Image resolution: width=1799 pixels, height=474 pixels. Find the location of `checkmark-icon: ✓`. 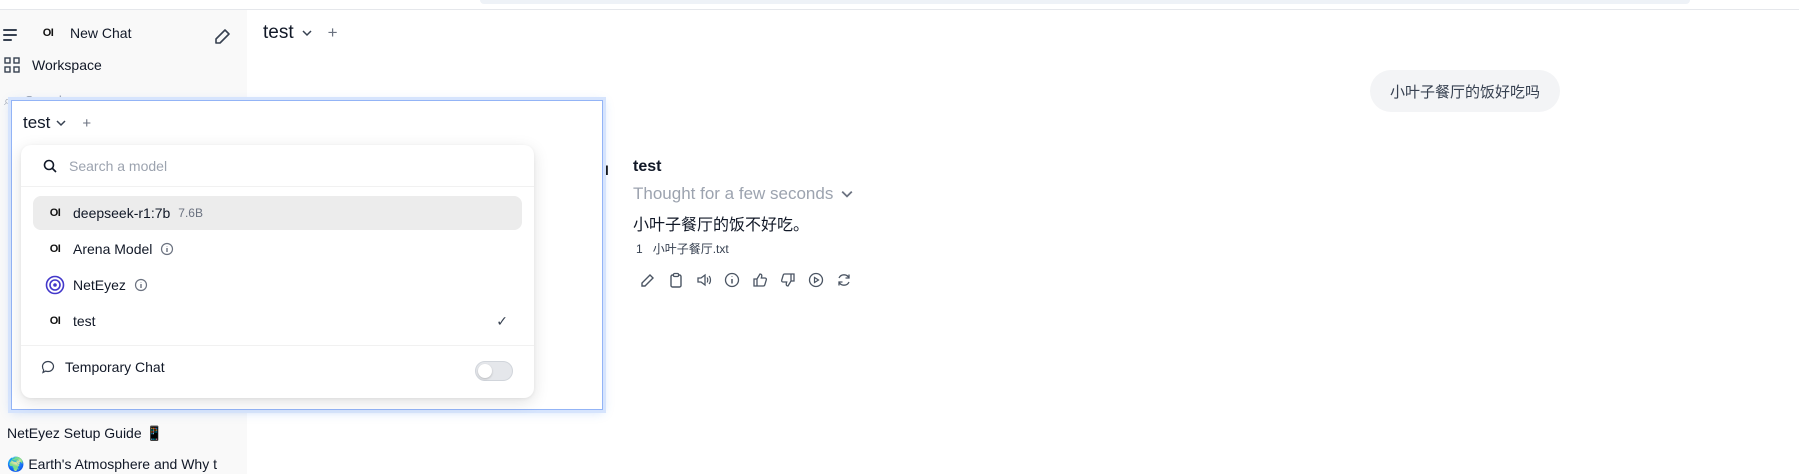

checkmark-icon: ✓ is located at coordinates (502, 320).